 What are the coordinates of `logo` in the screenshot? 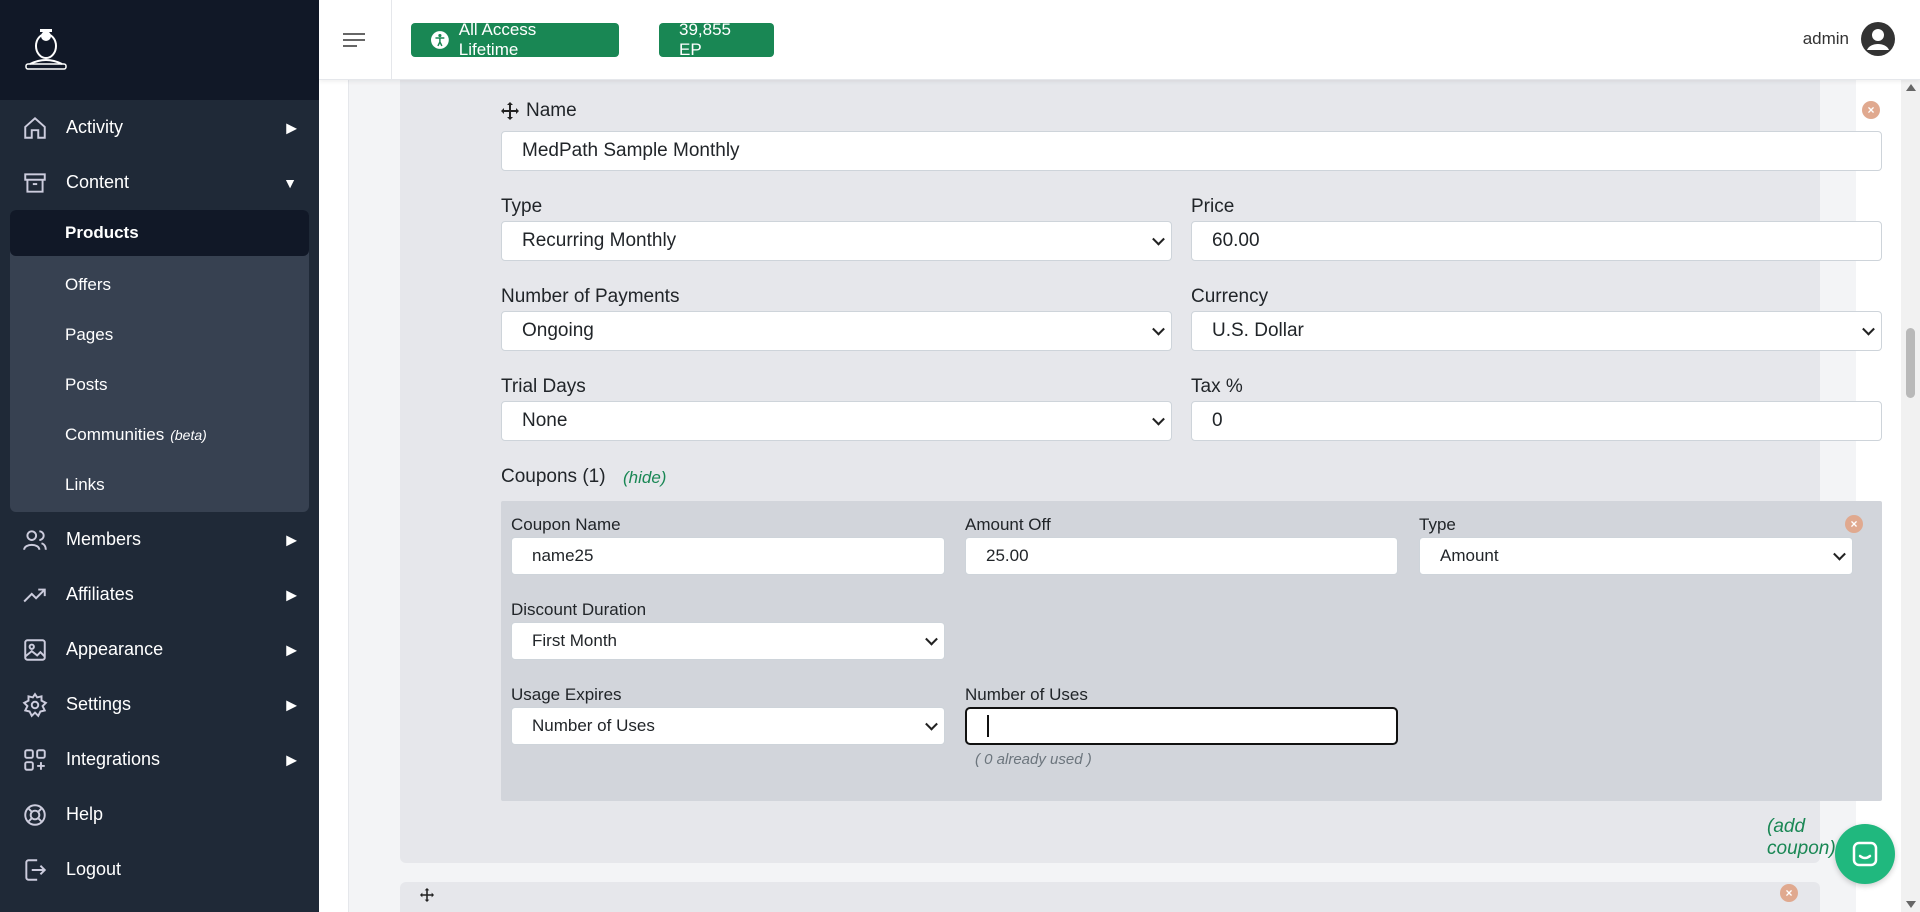 It's located at (46, 49).